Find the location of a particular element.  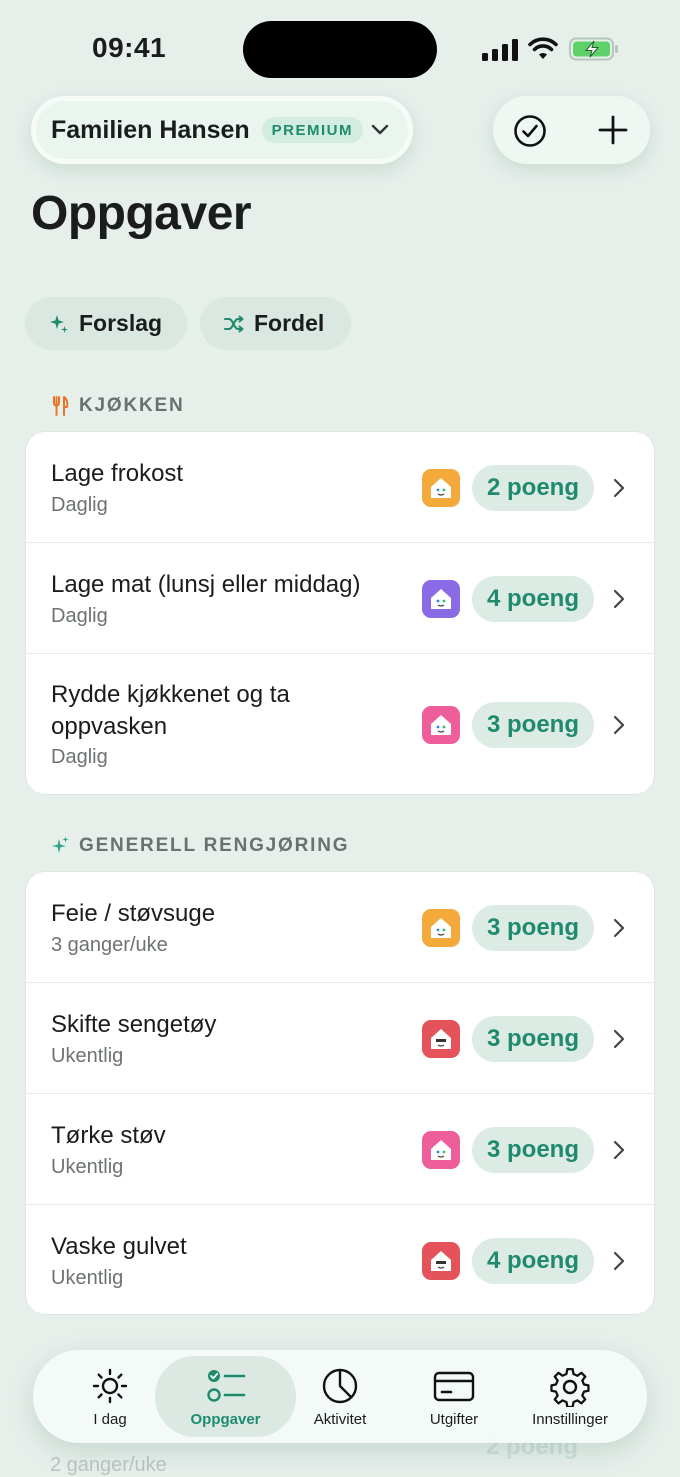

family-name: Familien Hansen is located at coordinates (150, 129).